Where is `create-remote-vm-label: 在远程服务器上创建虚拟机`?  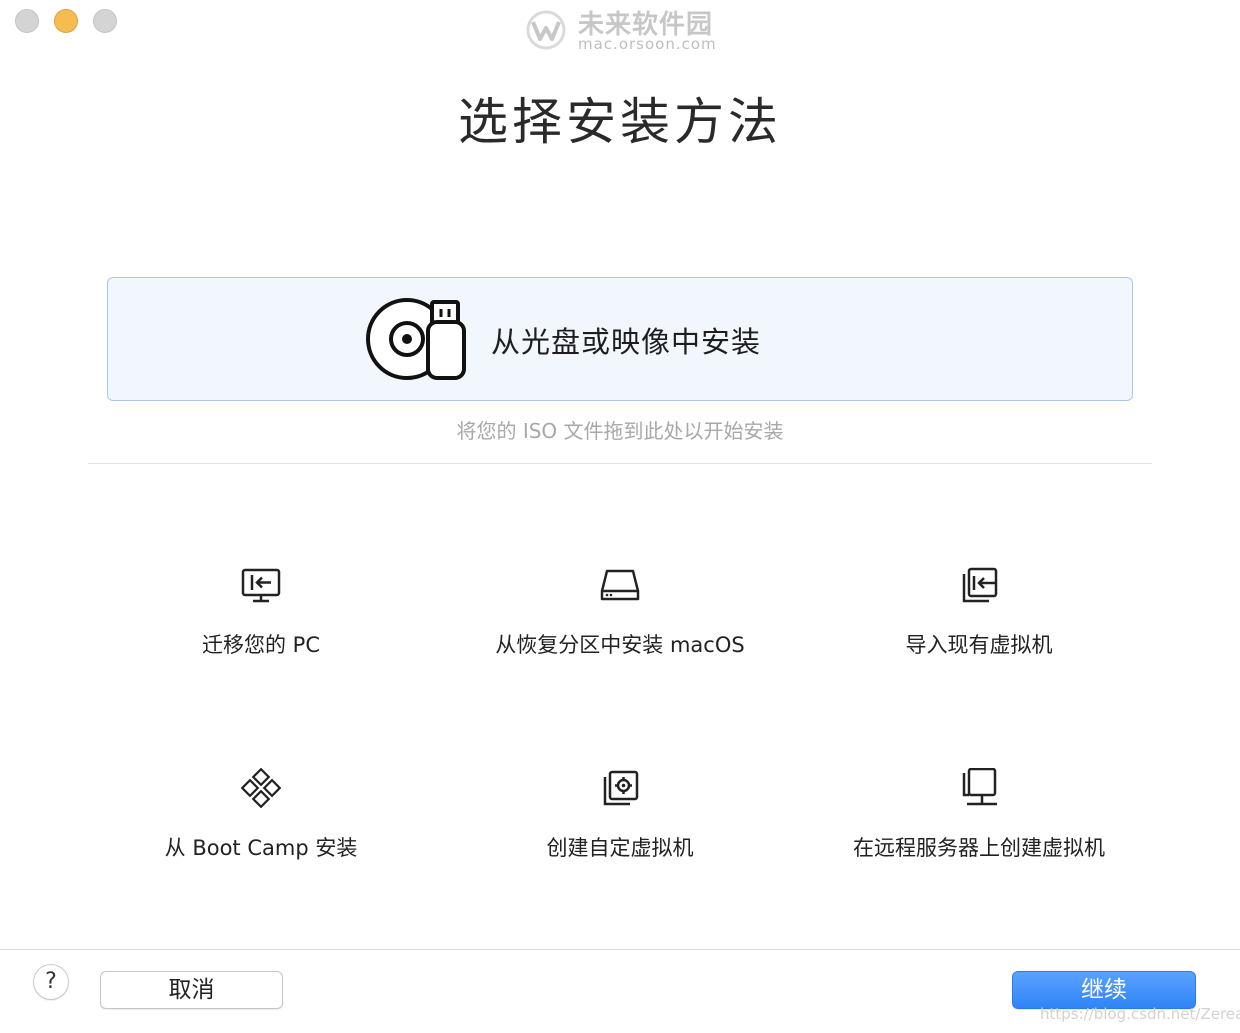 create-remote-vm-label: 在远程服务器上创建虚拟机 is located at coordinates (979, 848).